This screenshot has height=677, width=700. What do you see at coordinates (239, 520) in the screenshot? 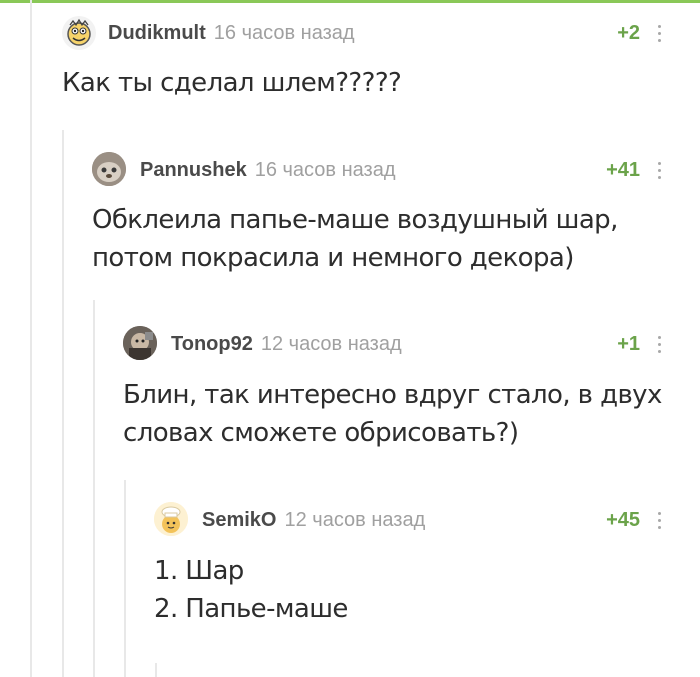
I see `username-link: SemikO` at bounding box center [239, 520].